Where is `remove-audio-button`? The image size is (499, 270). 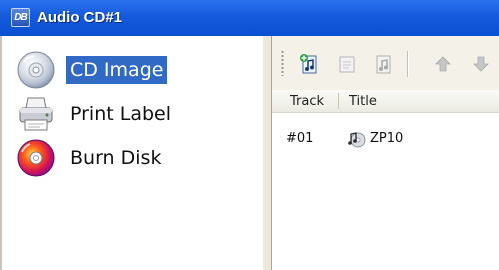 remove-audio-button is located at coordinates (383, 64).